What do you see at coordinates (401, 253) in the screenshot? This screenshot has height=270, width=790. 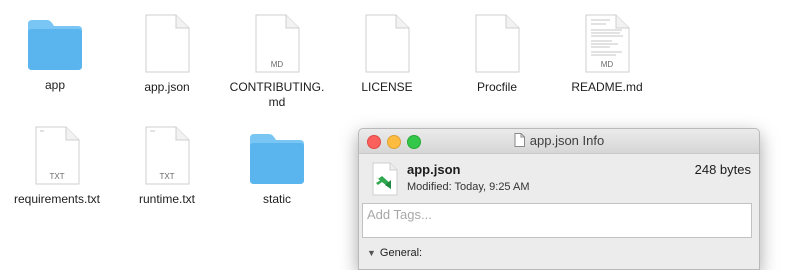 I see `section-label: General:` at bounding box center [401, 253].